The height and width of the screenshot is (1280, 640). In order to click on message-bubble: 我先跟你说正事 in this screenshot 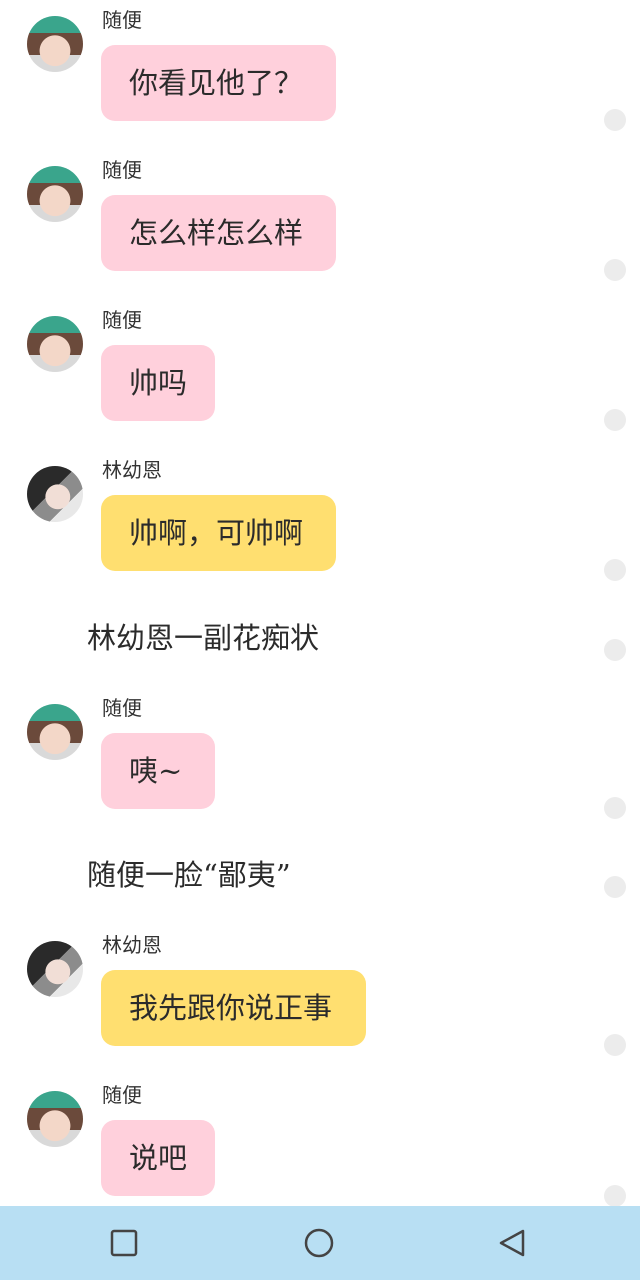, I will do `click(233, 1008)`.